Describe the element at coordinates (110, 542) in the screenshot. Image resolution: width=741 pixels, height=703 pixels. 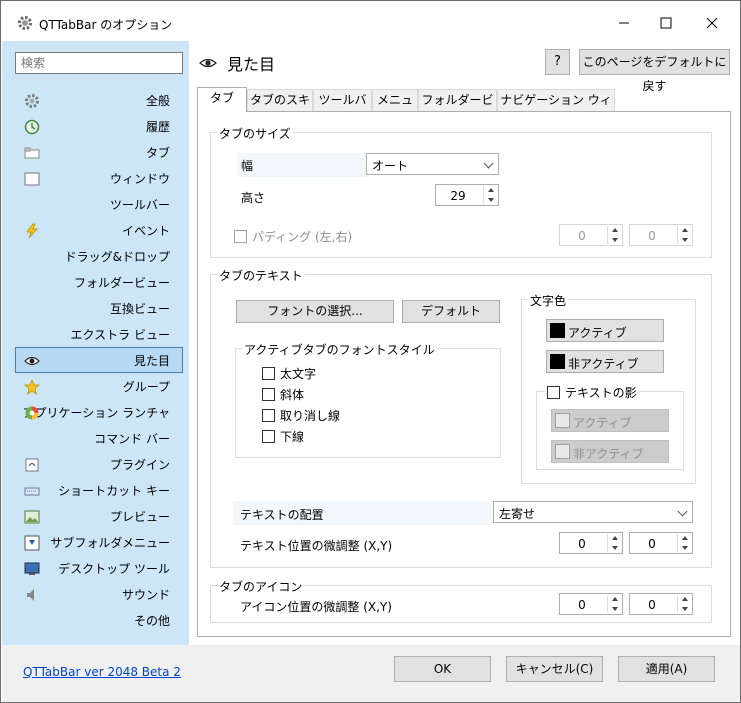
I see `sidebar-item-label: サブフォルダメニュー` at that location.